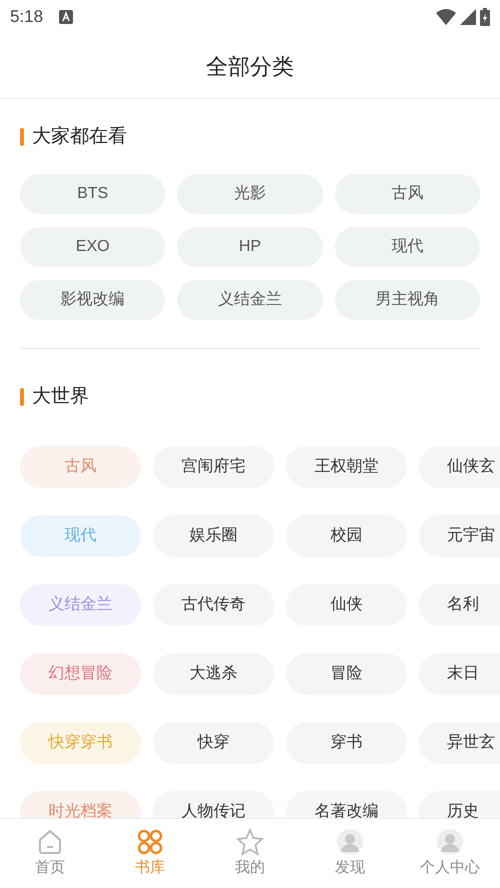 The width and height of the screenshot is (500, 888). What do you see at coordinates (250, 300) in the screenshot?
I see `tag-chip: 义结金兰` at bounding box center [250, 300].